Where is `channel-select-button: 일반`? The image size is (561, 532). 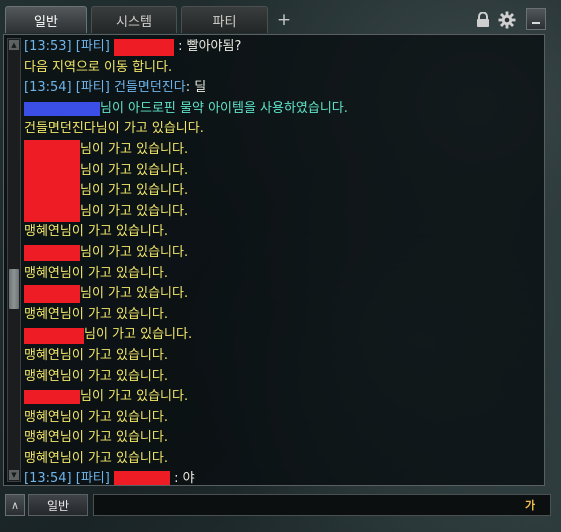 channel-select-button: 일반 is located at coordinates (58, 505).